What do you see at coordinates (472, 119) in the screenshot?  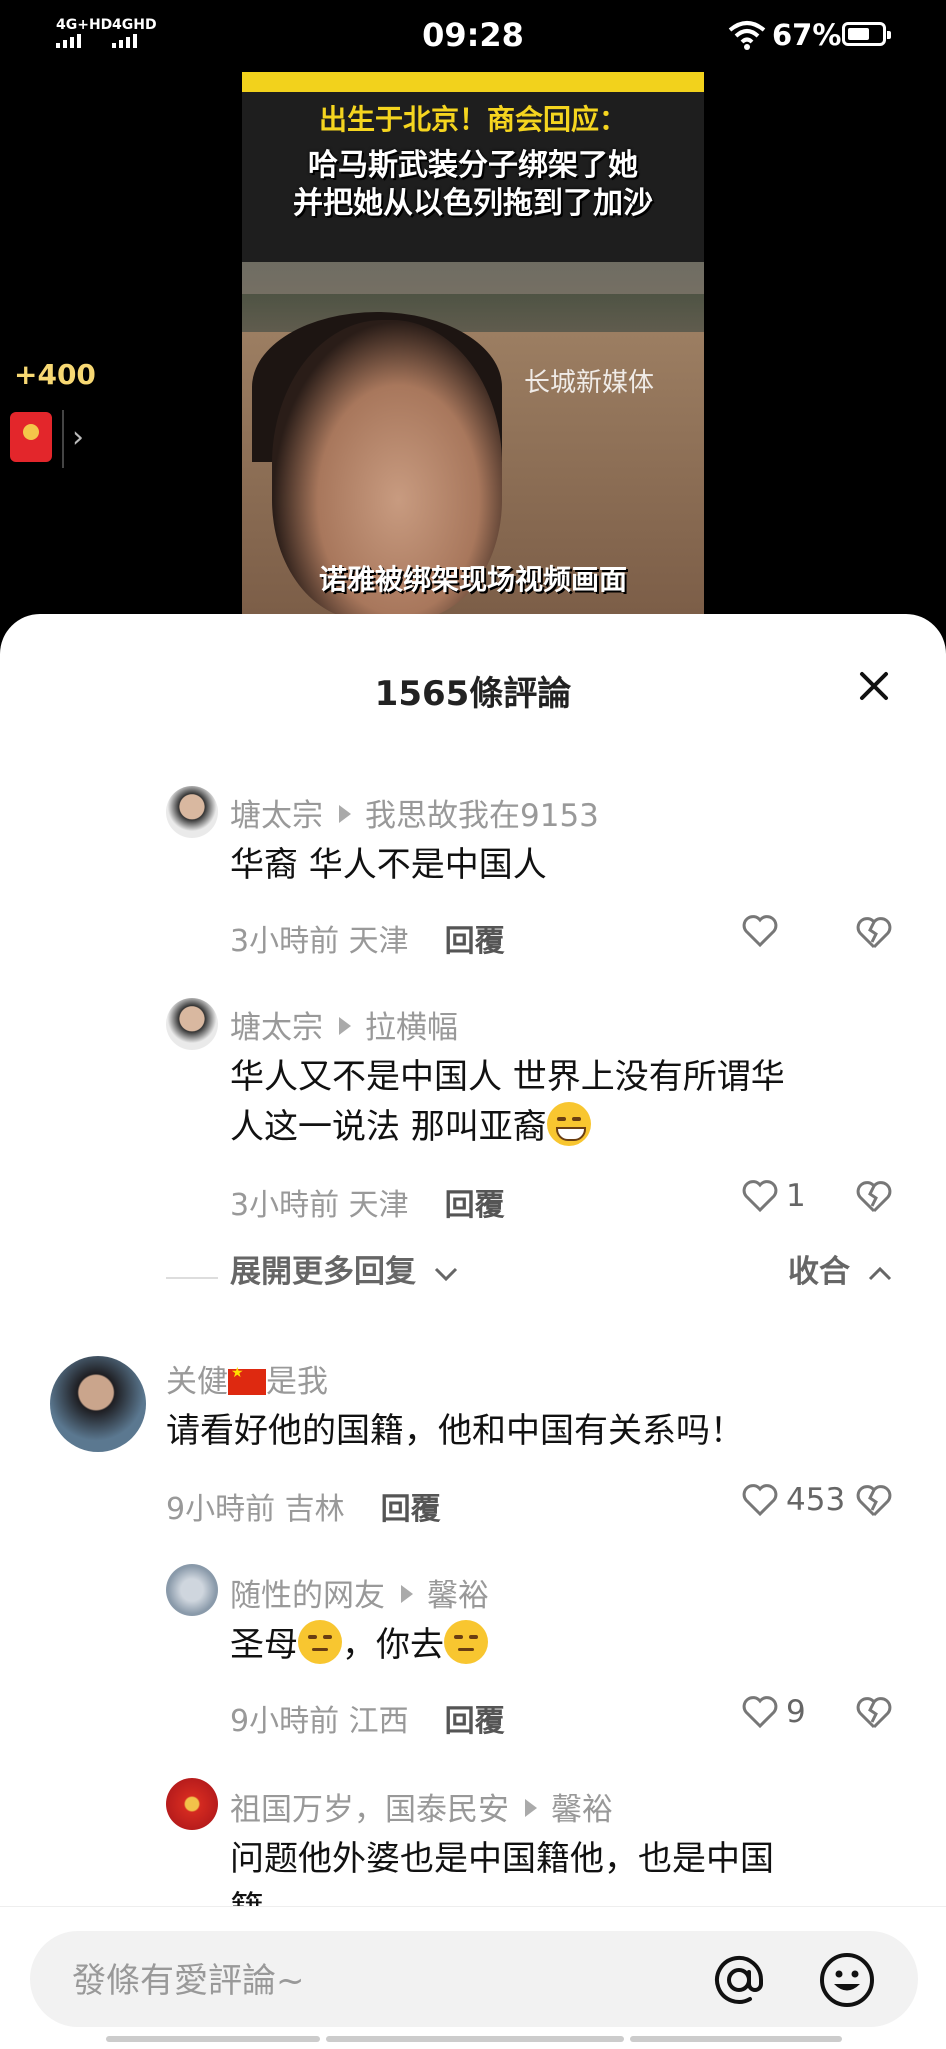 I see `video-title-line1: 出生于北京！商会回应：` at bounding box center [472, 119].